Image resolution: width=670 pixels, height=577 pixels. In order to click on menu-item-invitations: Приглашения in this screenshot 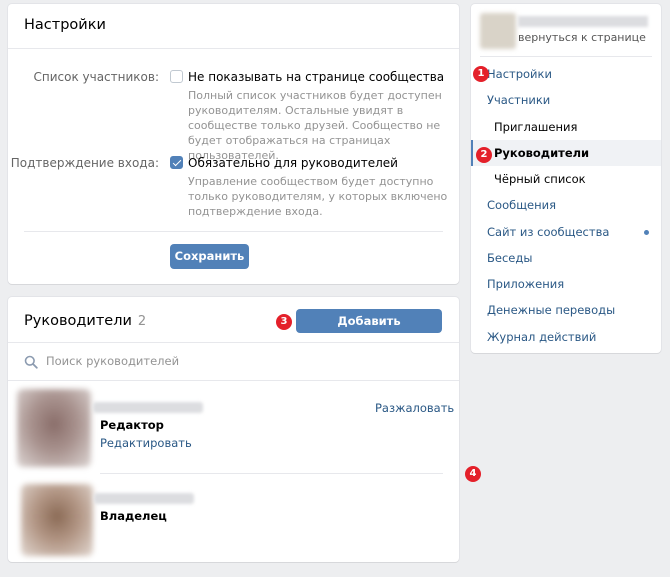, I will do `click(566, 127)`.